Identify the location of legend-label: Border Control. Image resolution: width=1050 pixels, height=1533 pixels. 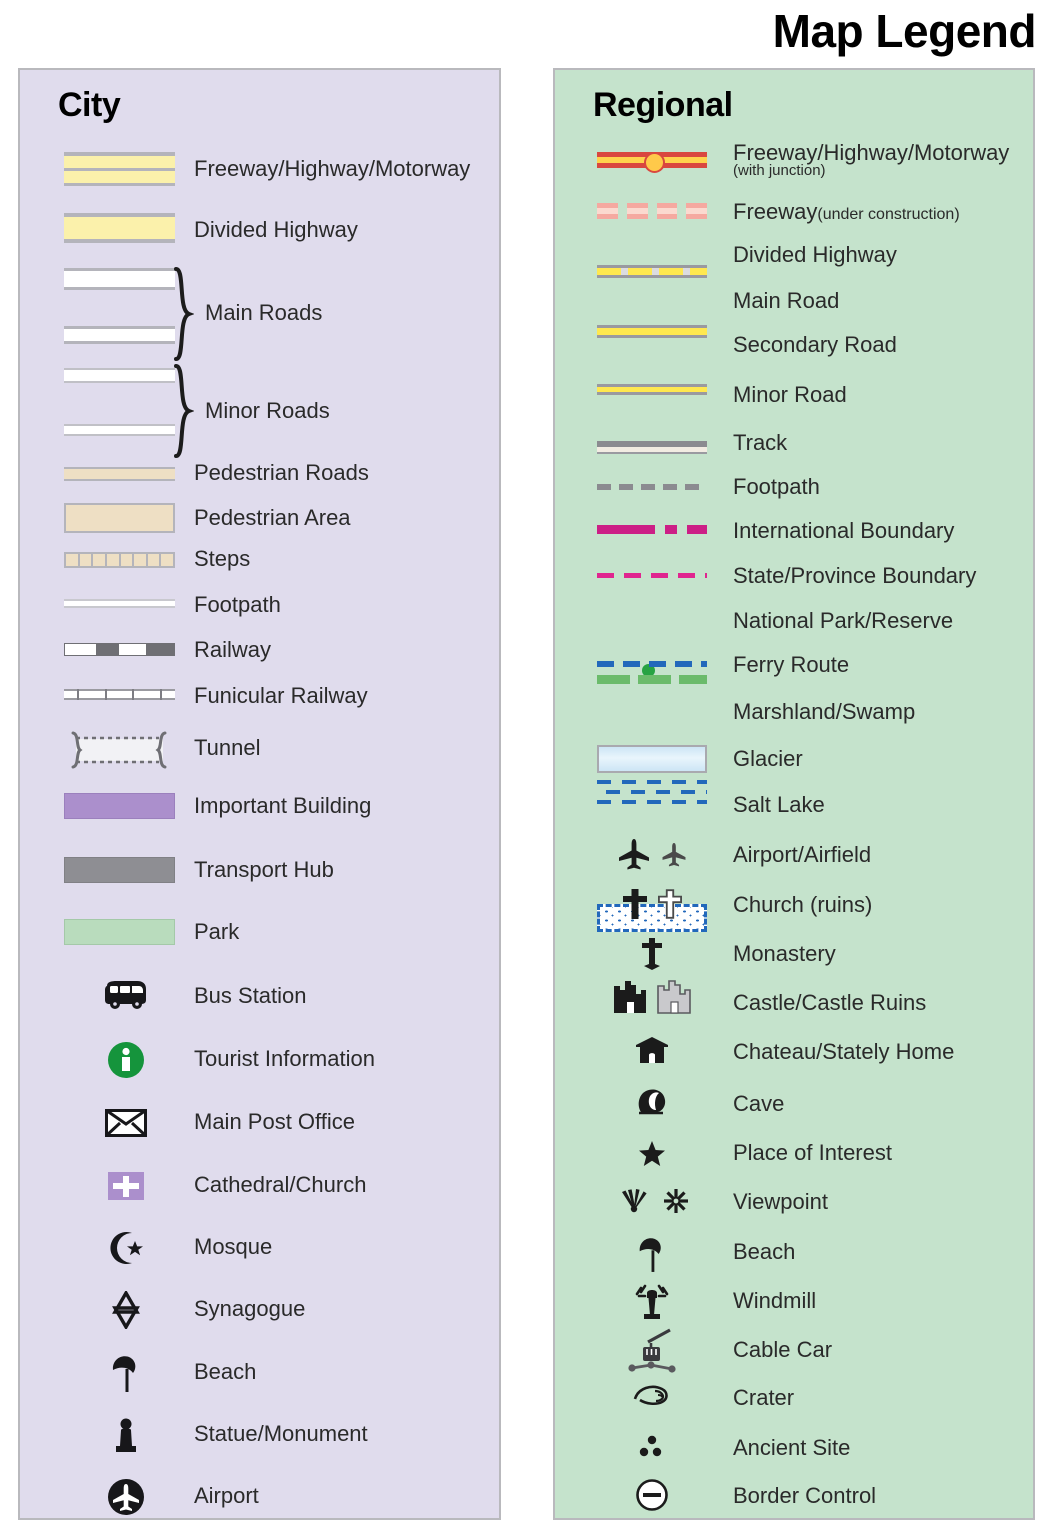
(805, 1495).